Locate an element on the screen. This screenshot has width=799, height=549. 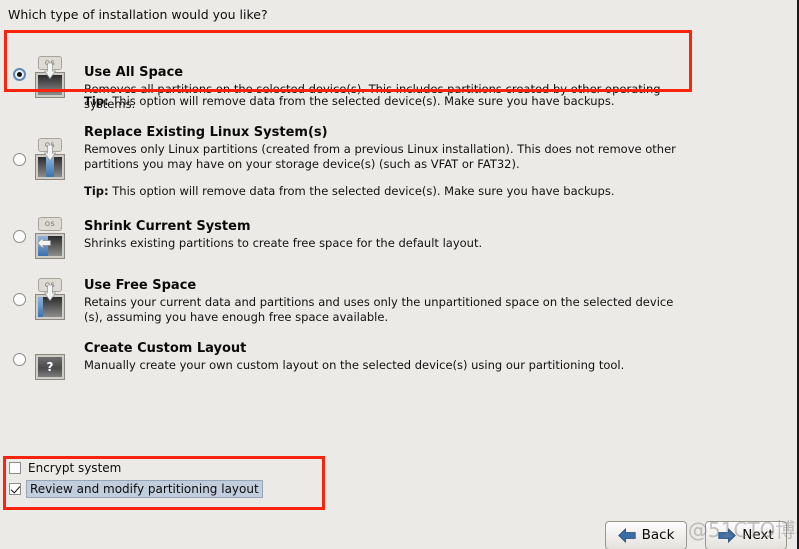
radio-use-all-space is located at coordinates (19, 74).